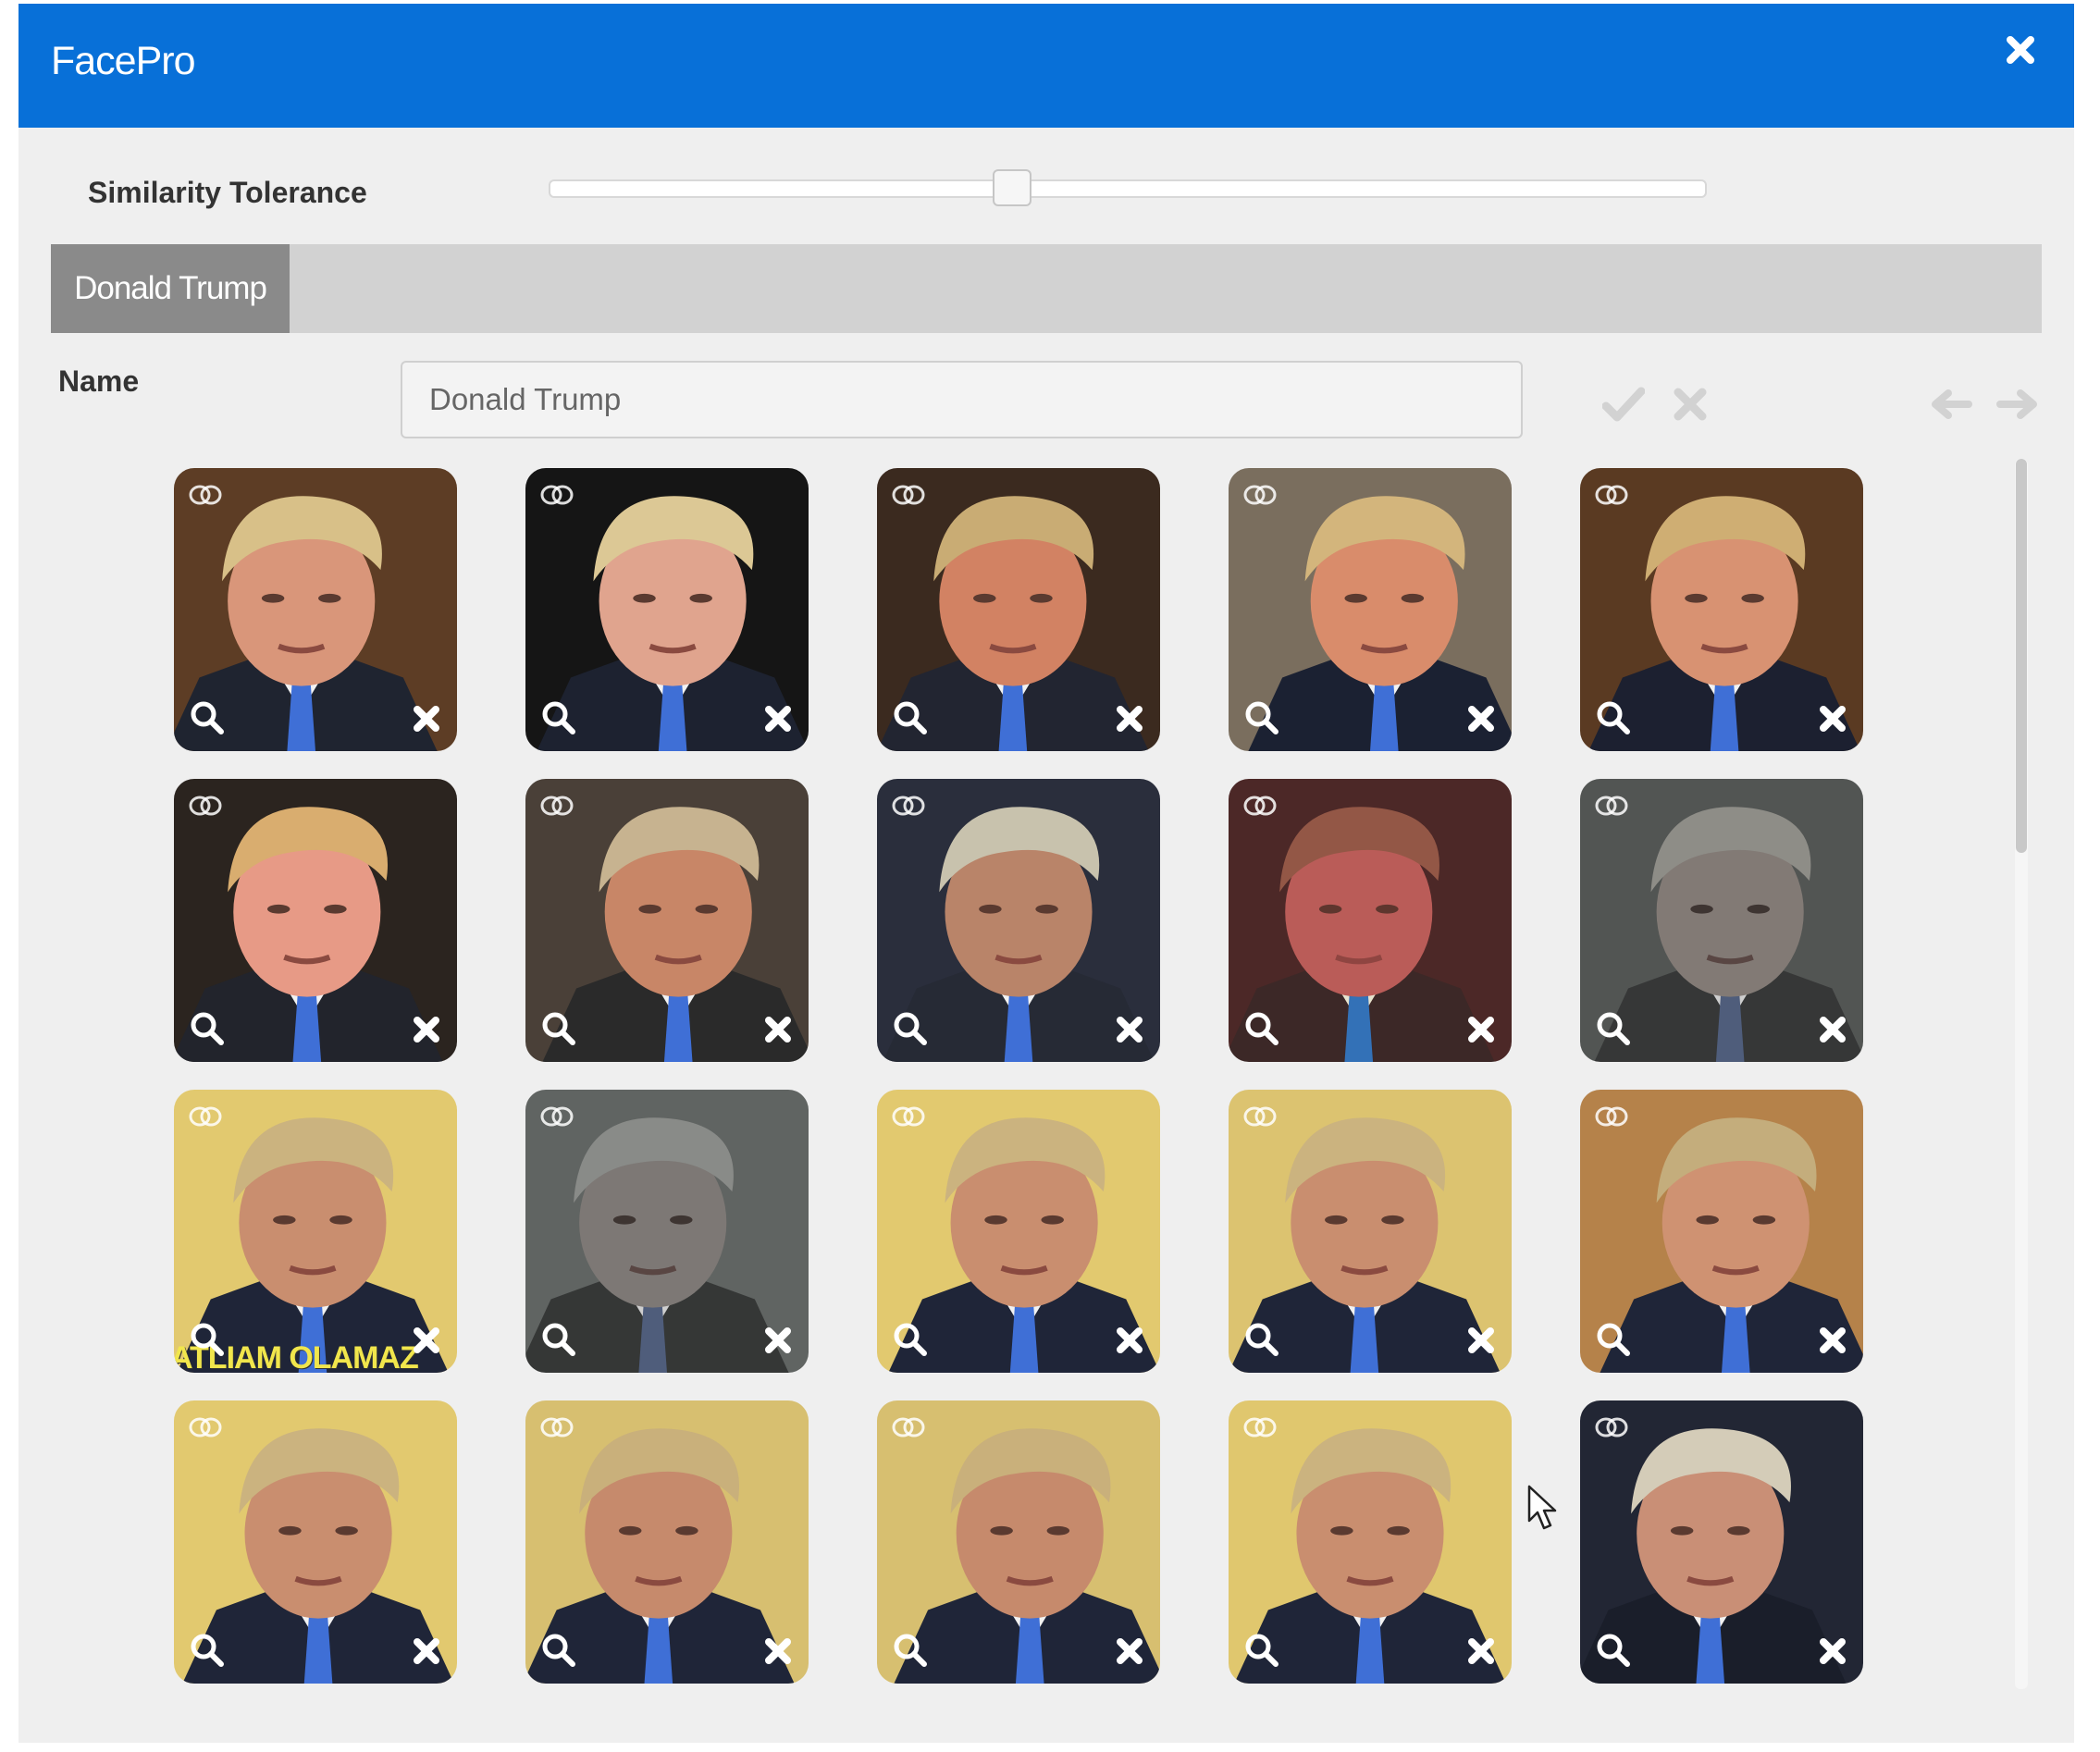 The width and height of the screenshot is (2100, 1752). Describe the element at coordinates (1951, 404) in the screenshot. I see `arrow-left-icon` at that location.